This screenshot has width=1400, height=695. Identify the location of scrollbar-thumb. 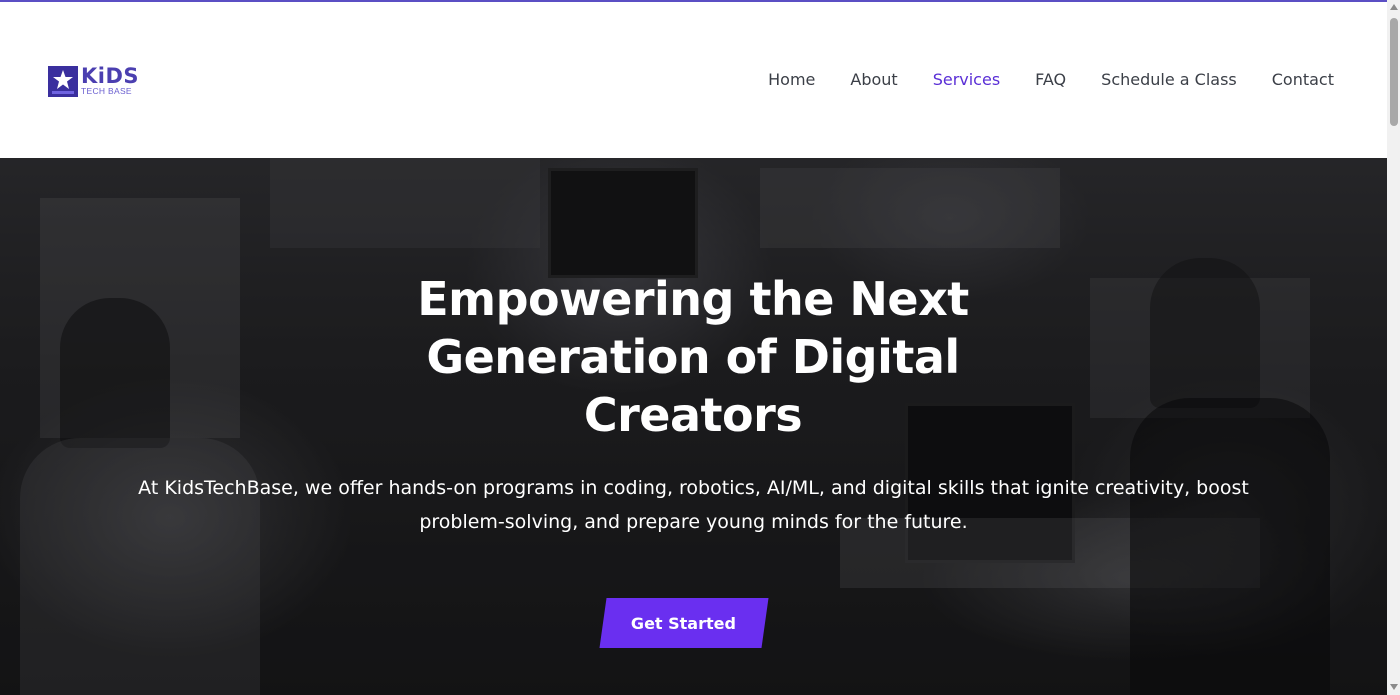
(1394, 72).